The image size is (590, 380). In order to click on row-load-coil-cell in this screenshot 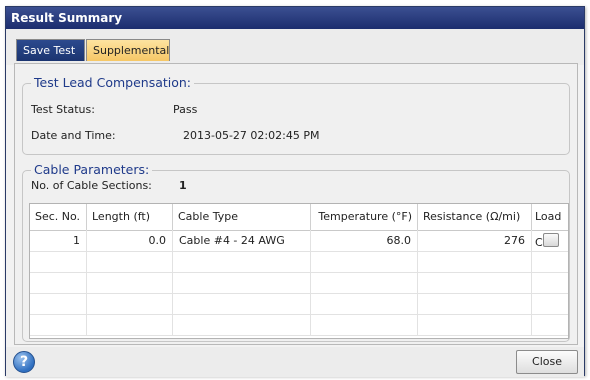, I will do `click(550, 240)`.